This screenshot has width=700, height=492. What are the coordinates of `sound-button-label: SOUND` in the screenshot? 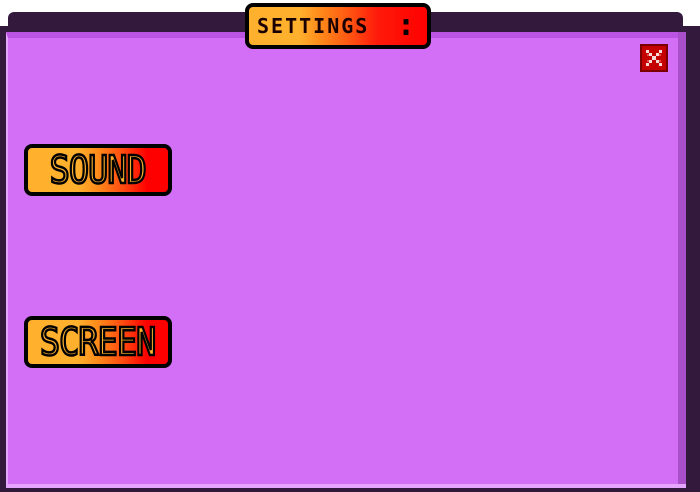 It's located at (98, 170).